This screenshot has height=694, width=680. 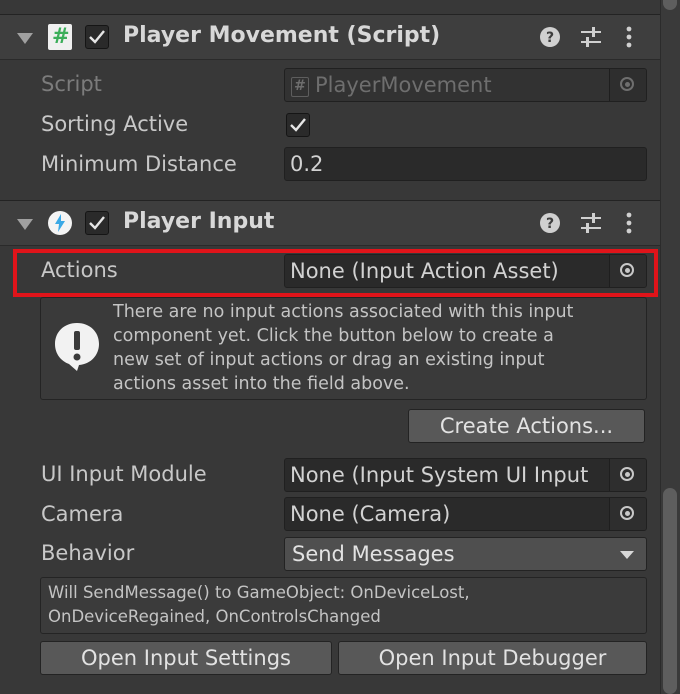 I want to click on open-input-debugger-button: Open Input Debugger, so click(x=492, y=658).